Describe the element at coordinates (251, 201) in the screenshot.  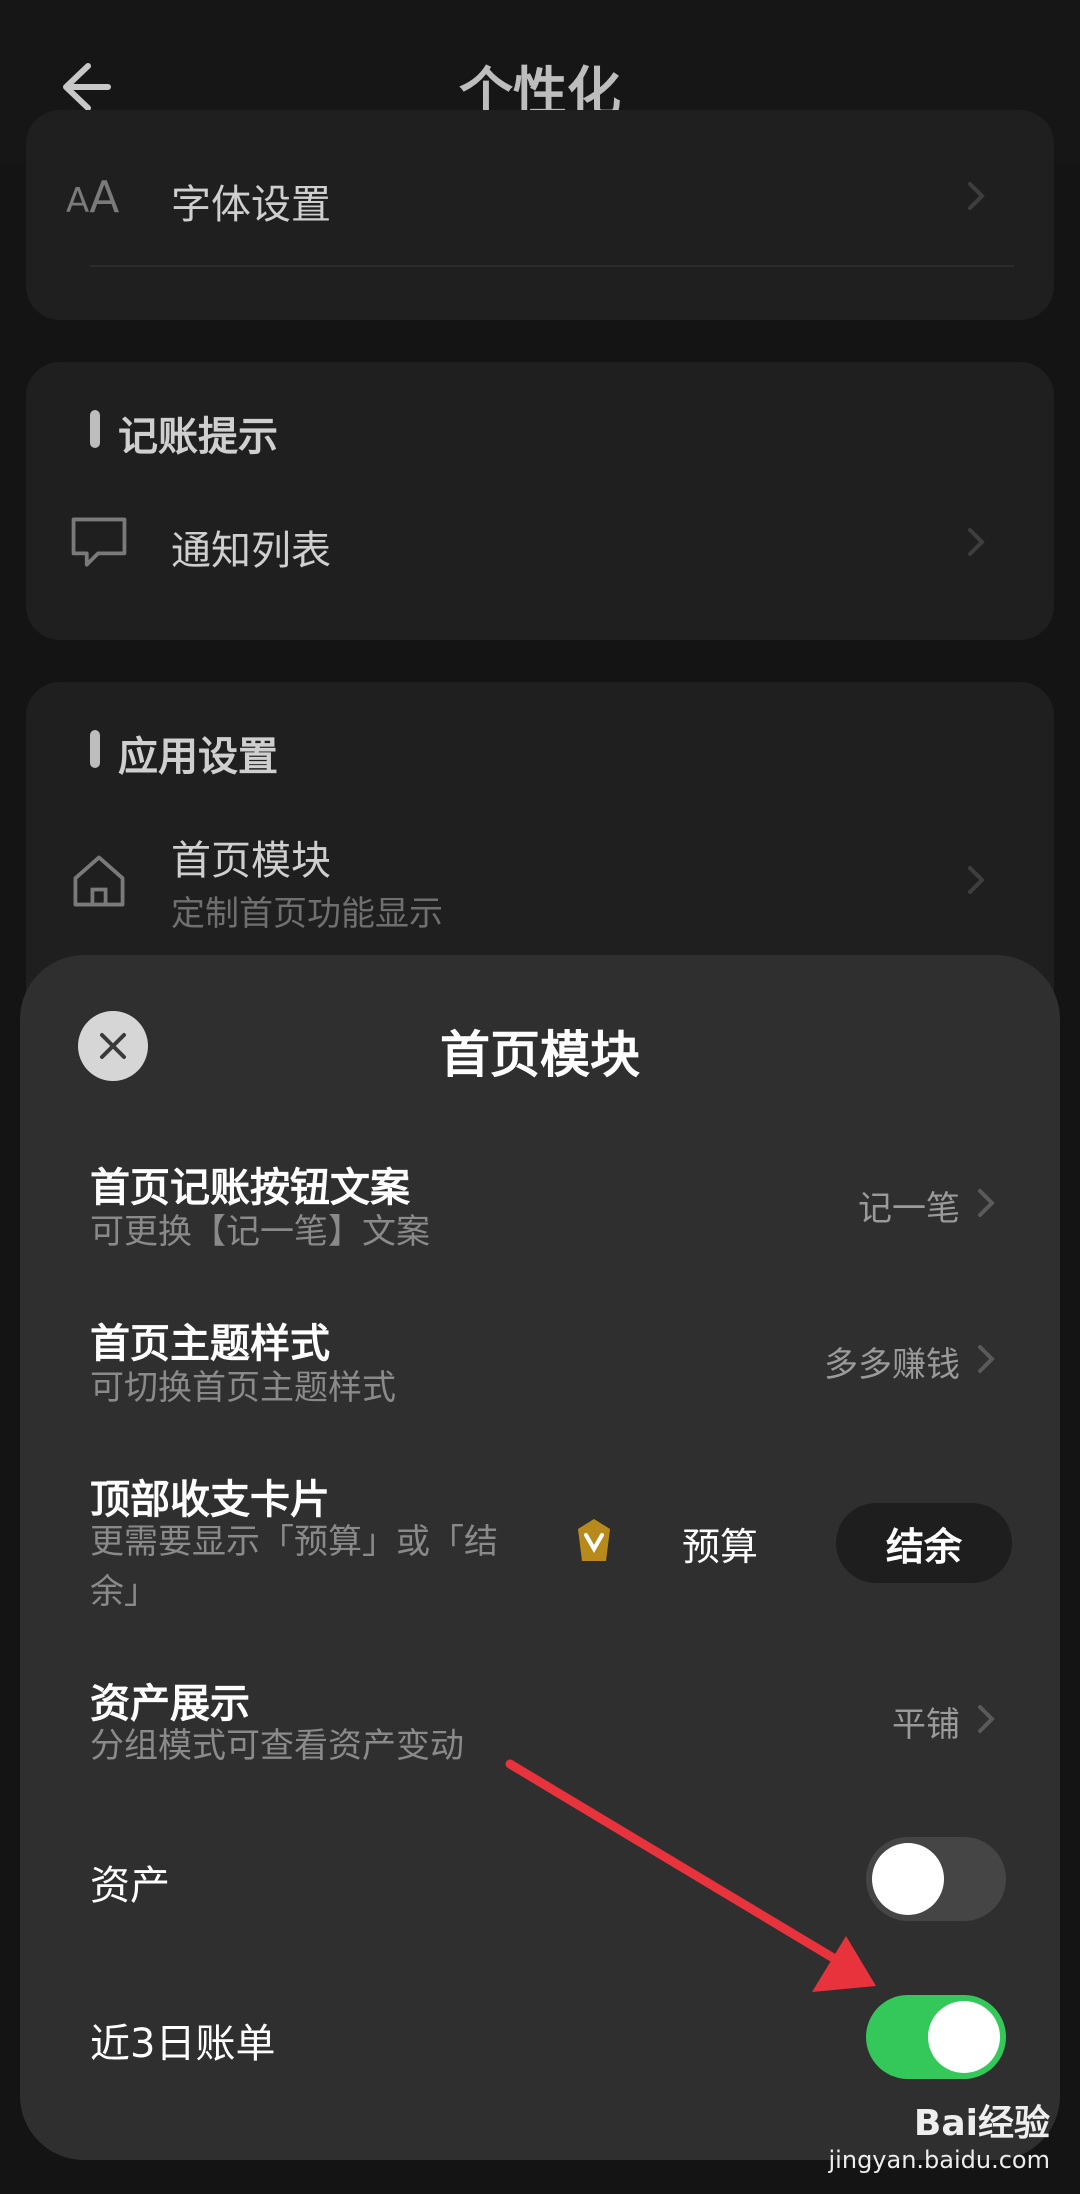
I see `font-settings-label: 字体设置` at that location.